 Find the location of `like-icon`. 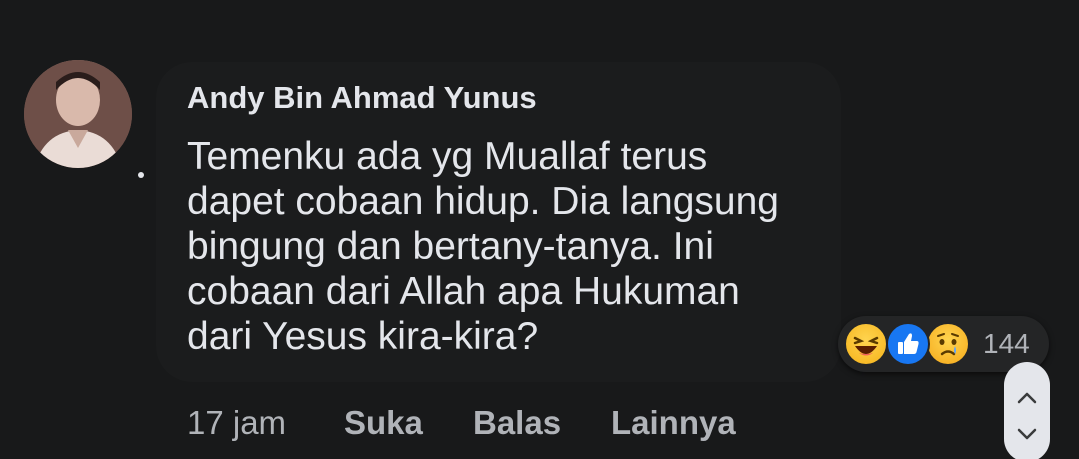

like-icon is located at coordinates (908, 344).